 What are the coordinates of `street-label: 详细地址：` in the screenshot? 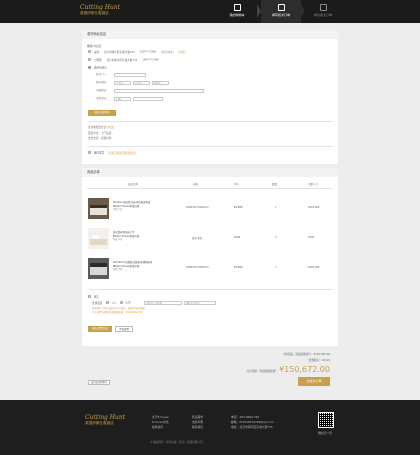 It's located at (102, 90).